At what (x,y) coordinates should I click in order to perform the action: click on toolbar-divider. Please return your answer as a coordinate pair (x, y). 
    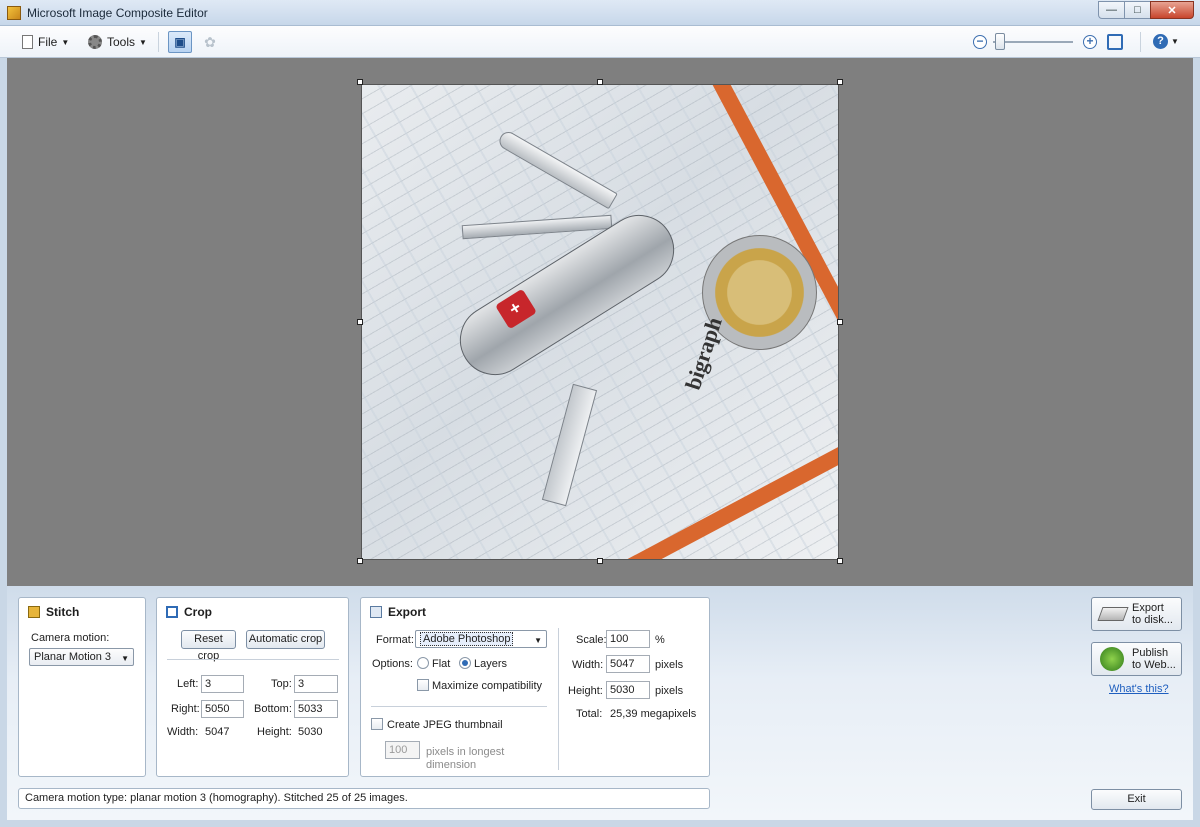
    Looking at the image, I should click on (158, 42).